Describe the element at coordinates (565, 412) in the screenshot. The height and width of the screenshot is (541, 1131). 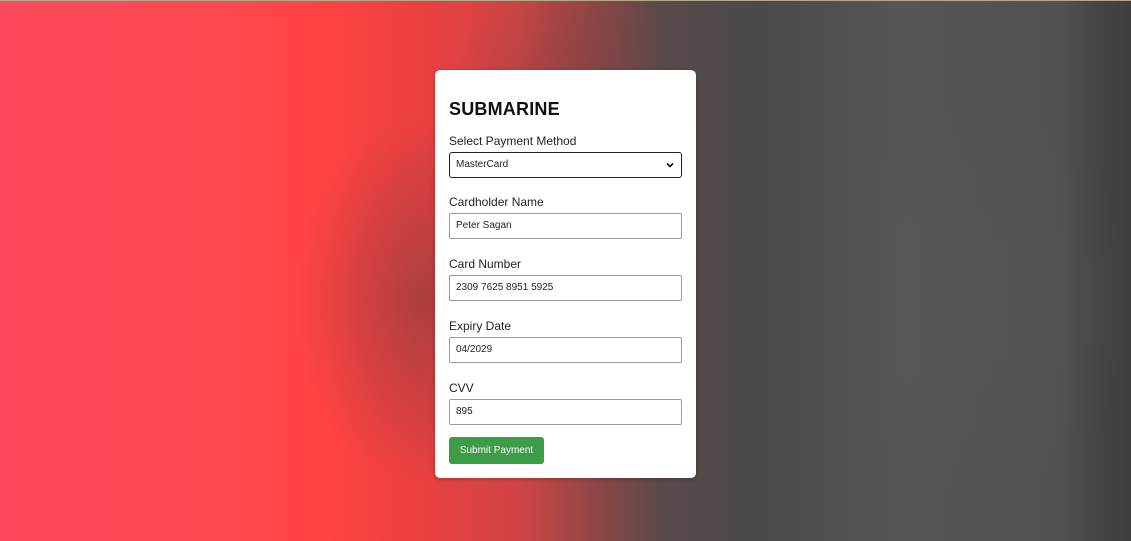
I see `cvv-input: 895` at that location.